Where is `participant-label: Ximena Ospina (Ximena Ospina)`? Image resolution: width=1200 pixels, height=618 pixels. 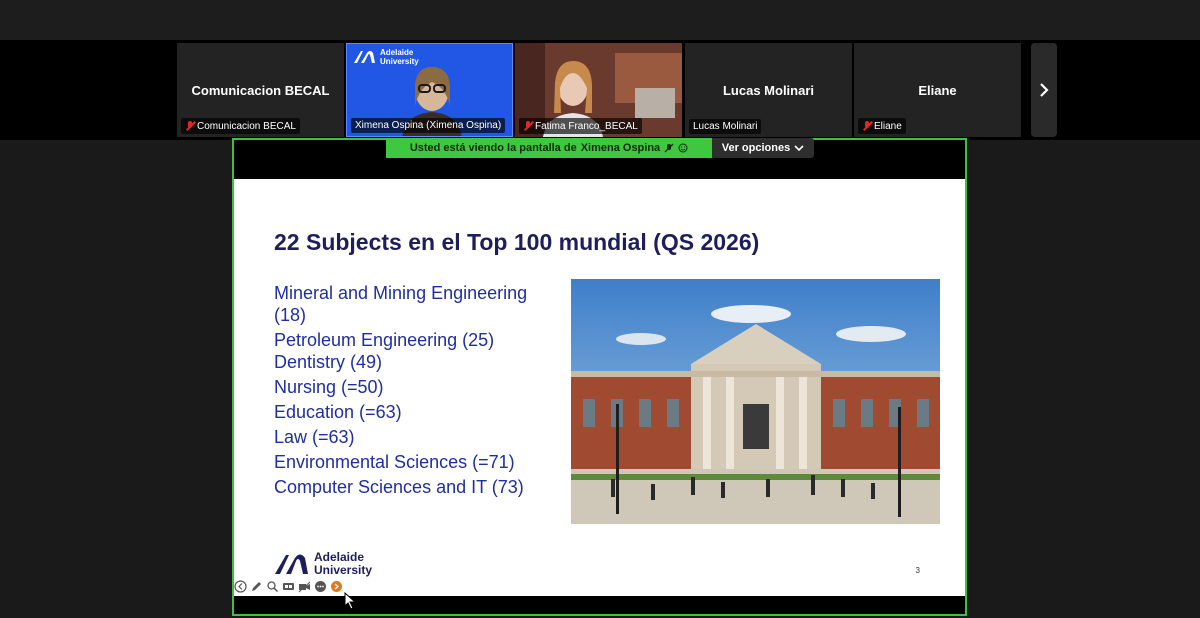 participant-label: Ximena Ospina (Ximena Ospina) is located at coordinates (428, 125).